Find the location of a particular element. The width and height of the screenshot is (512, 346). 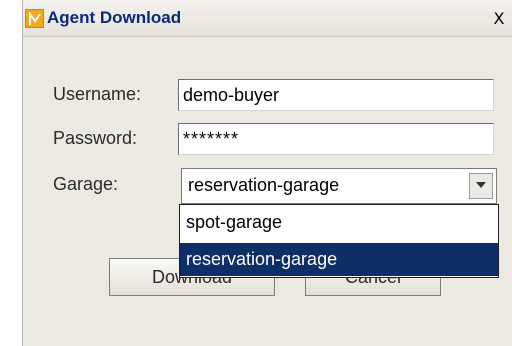

dialog-title: Agent Download is located at coordinates (114, 17).